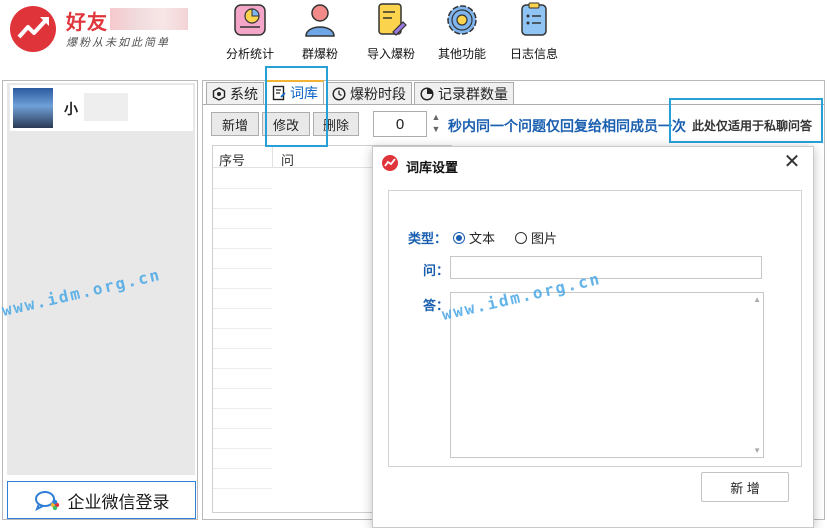 The image size is (837, 528). What do you see at coordinates (544, 238) in the screenshot?
I see `radio-label: 图片` at bounding box center [544, 238].